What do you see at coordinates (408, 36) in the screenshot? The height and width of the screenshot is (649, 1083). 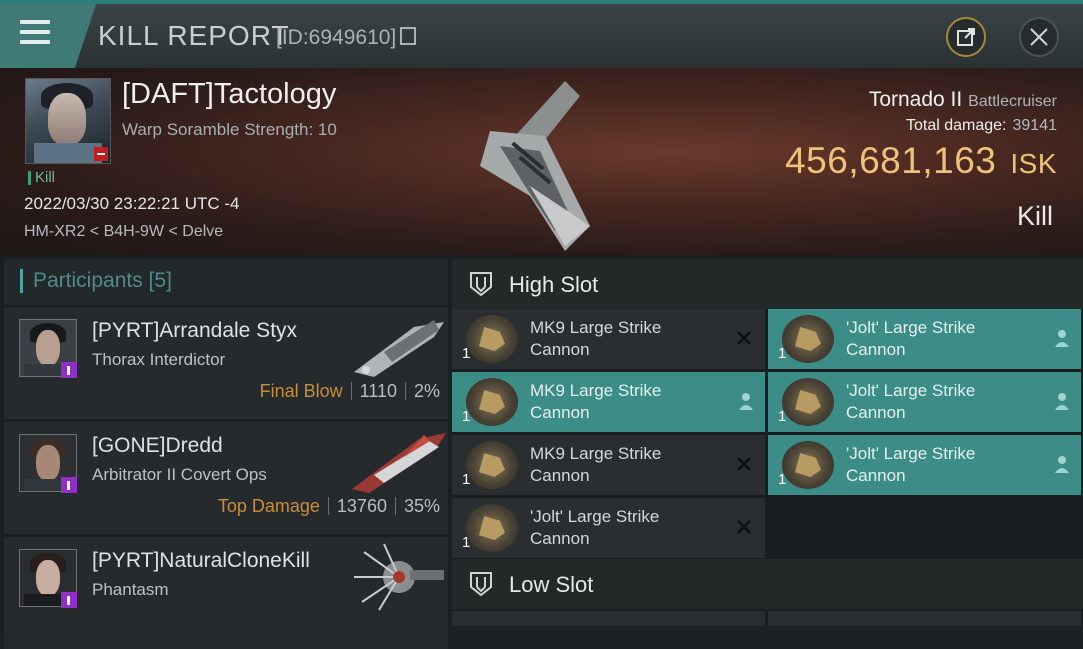 I see `copy-icon` at bounding box center [408, 36].